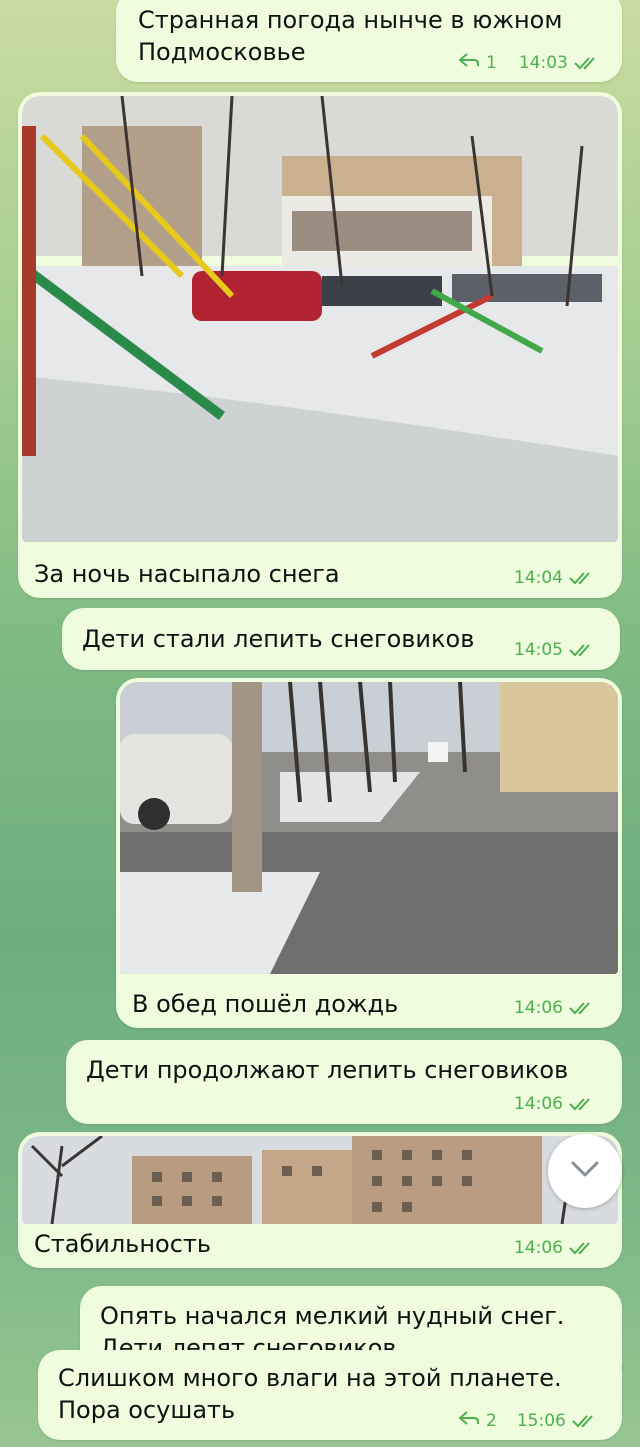 Image resolution: width=640 pixels, height=1447 pixels. Describe the element at coordinates (491, 1421) in the screenshot. I see `reply-count: 2` at that location.